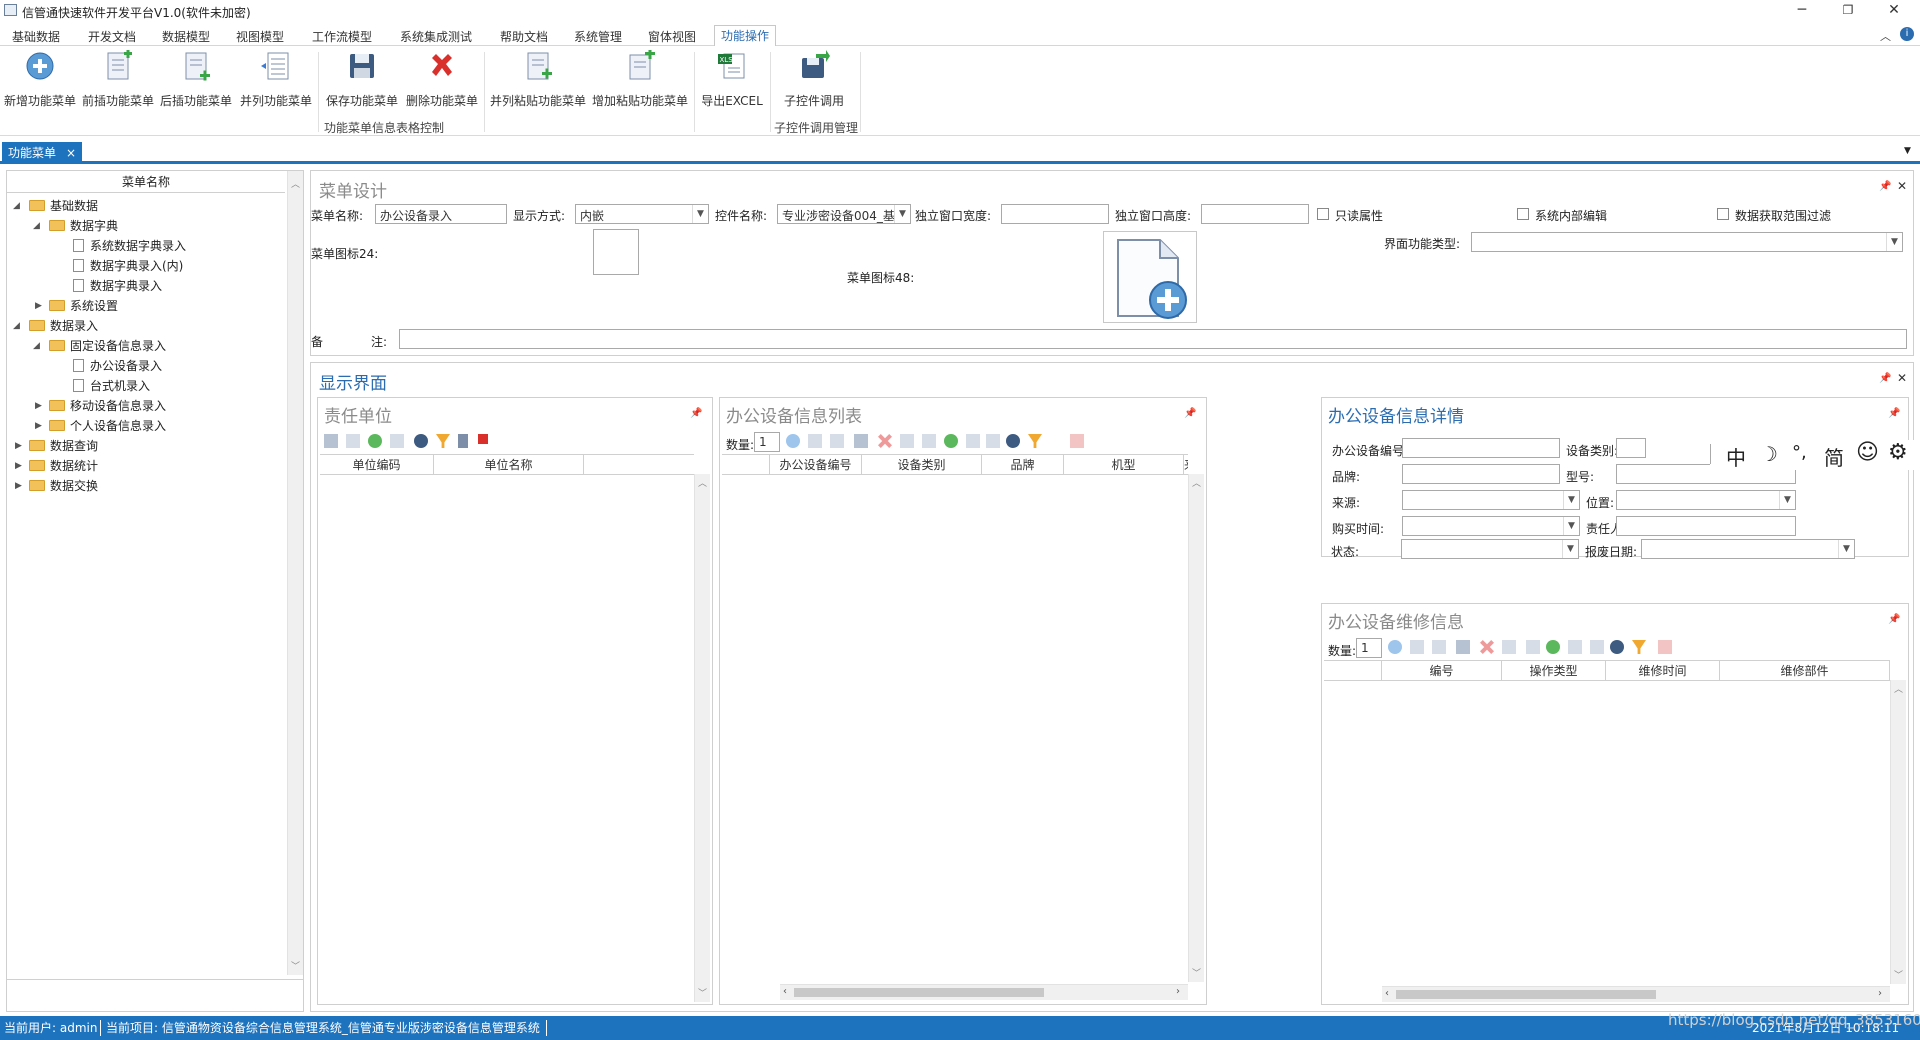 The image size is (1920, 1040). Describe the element at coordinates (672, 36) in the screenshot. I see `menu-tab-form-view: 窗体视图` at that location.